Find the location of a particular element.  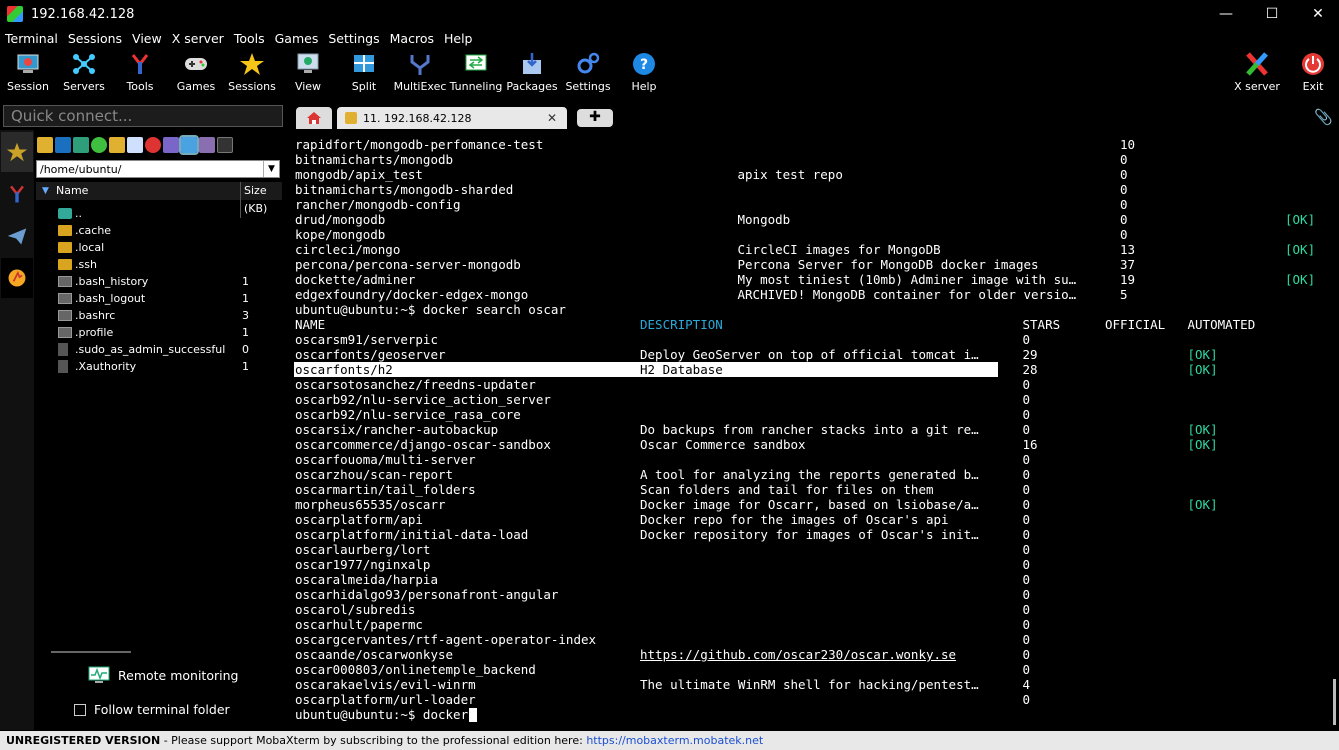

column-header-name: NAME is located at coordinates (310, 324).